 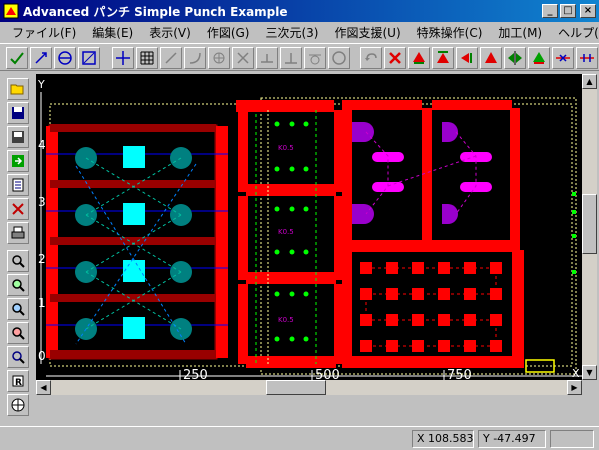 What do you see at coordinates (588, 11) in the screenshot?
I see `close-button: ×` at bounding box center [588, 11].